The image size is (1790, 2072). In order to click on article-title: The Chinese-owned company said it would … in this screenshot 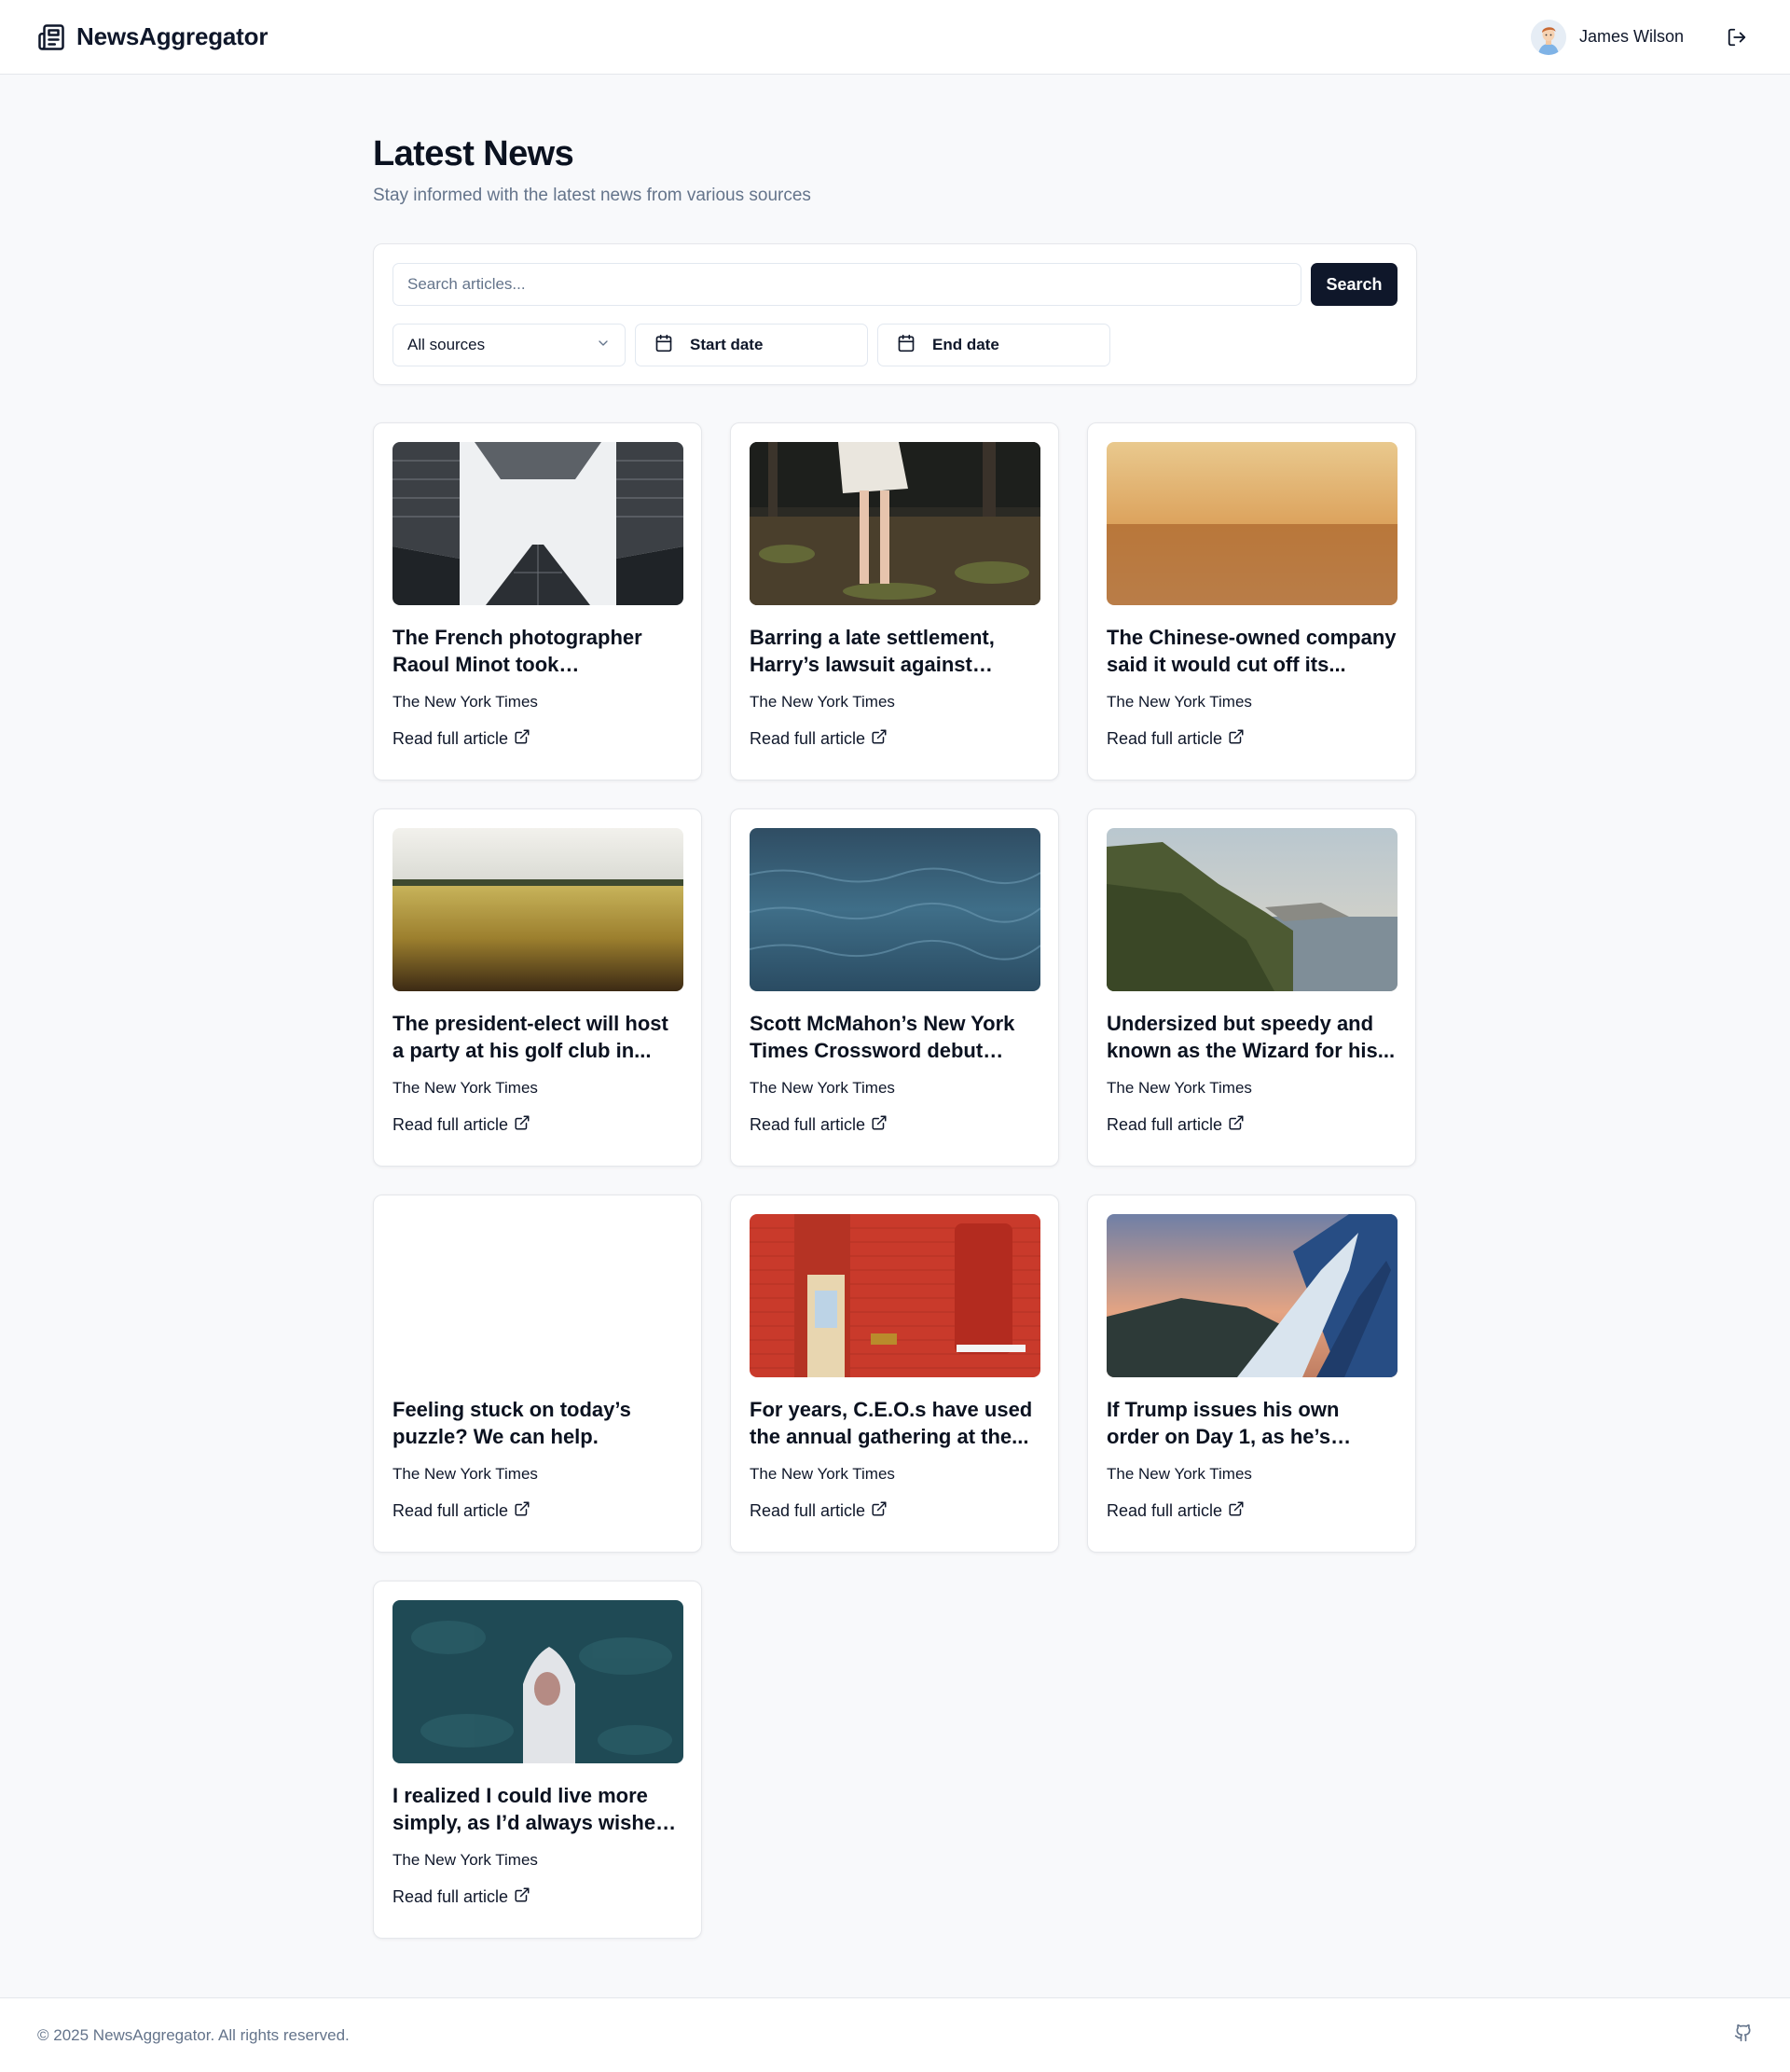, I will do `click(1252, 651)`.